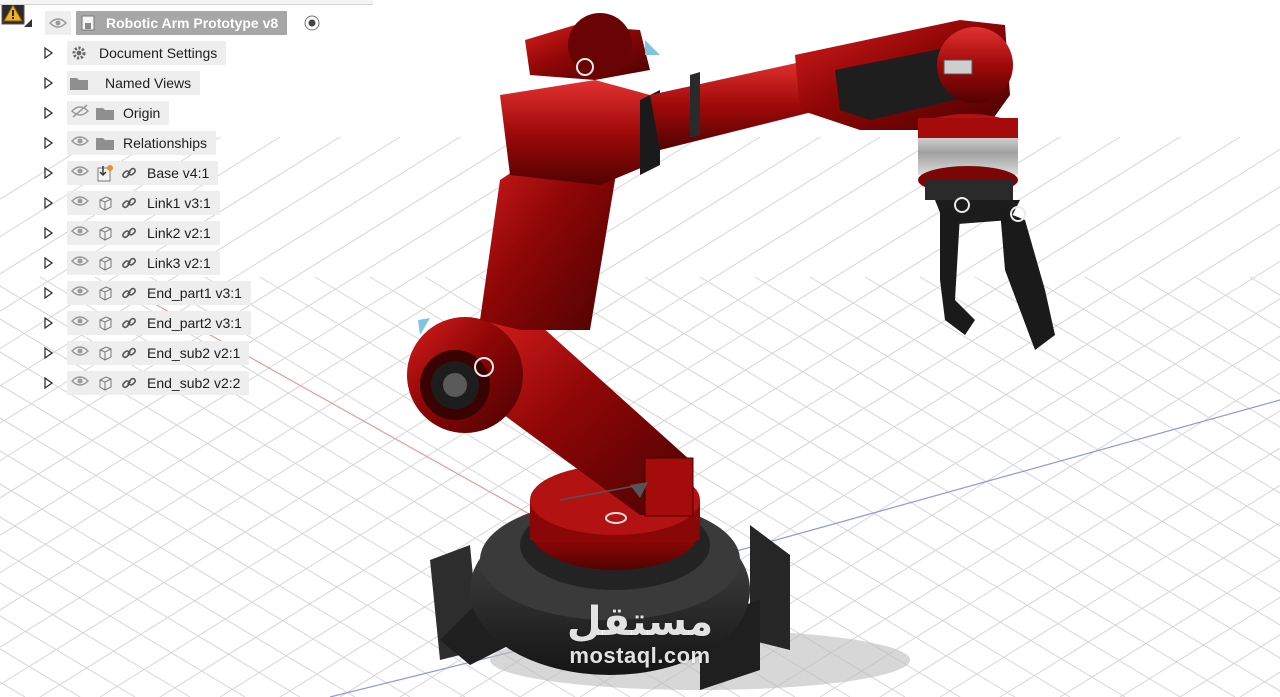 This screenshot has height=697, width=1280. I want to click on browser-item-label: Link2 v2:1, so click(179, 233).